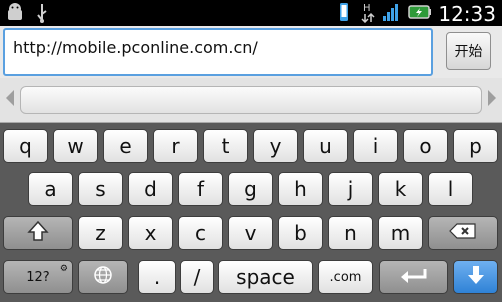 The width and height of the screenshot is (502, 302). I want to click on key-d: d, so click(150, 189).